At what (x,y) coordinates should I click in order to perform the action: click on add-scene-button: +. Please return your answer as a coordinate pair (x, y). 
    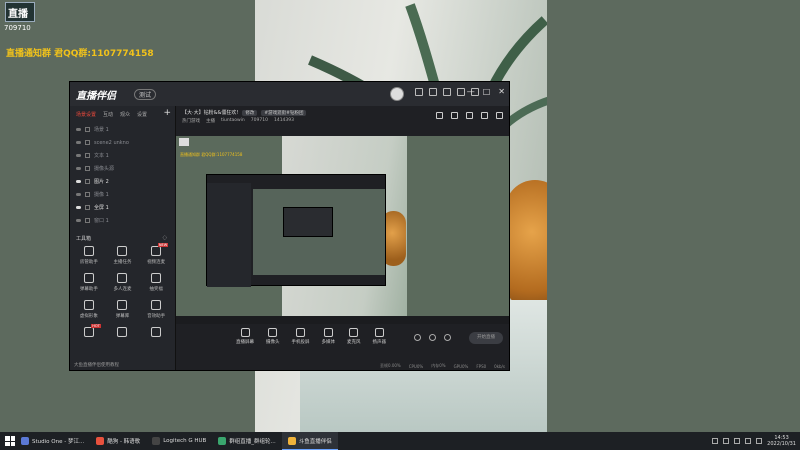
    Looking at the image, I should click on (167, 113).